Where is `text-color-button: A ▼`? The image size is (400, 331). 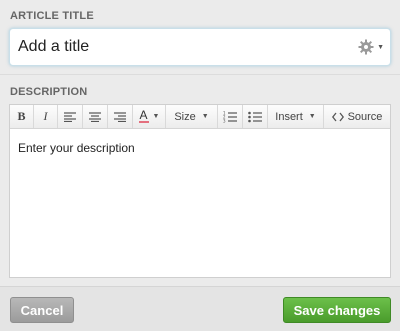
text-color-button: A ▼ is located at coordinates (149, 116).